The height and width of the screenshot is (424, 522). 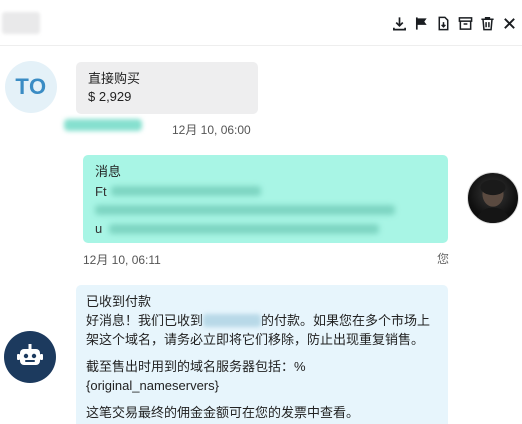 I want to click on flag-icon, so click(x=421, y=23).